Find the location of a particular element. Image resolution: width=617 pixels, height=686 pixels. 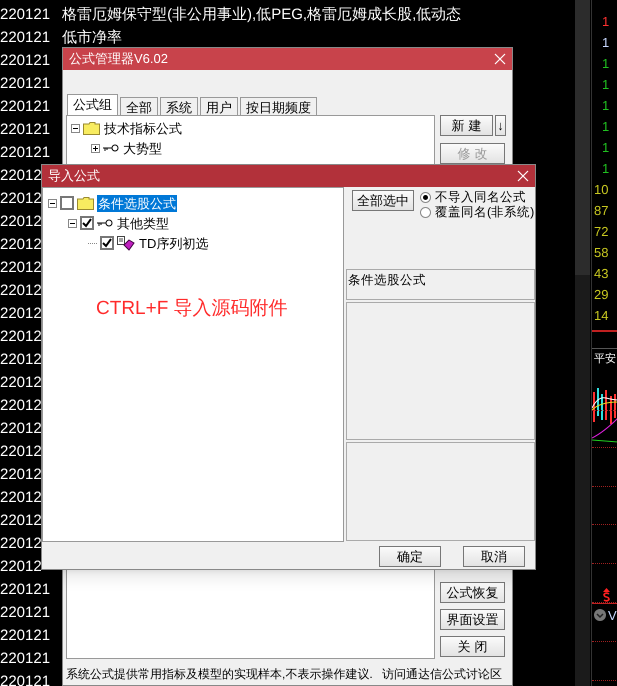

tree-item: TD序列初选 is located at coordinates (174, 243).